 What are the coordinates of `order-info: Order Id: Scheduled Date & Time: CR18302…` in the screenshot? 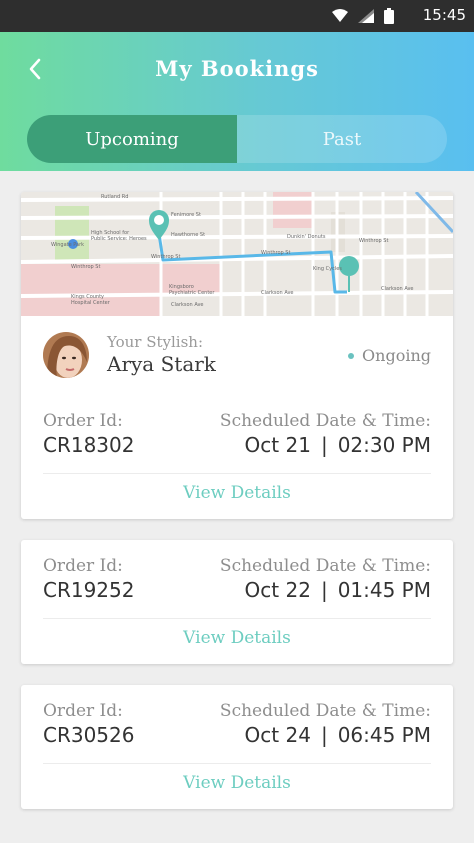 It's located at (237, 457).